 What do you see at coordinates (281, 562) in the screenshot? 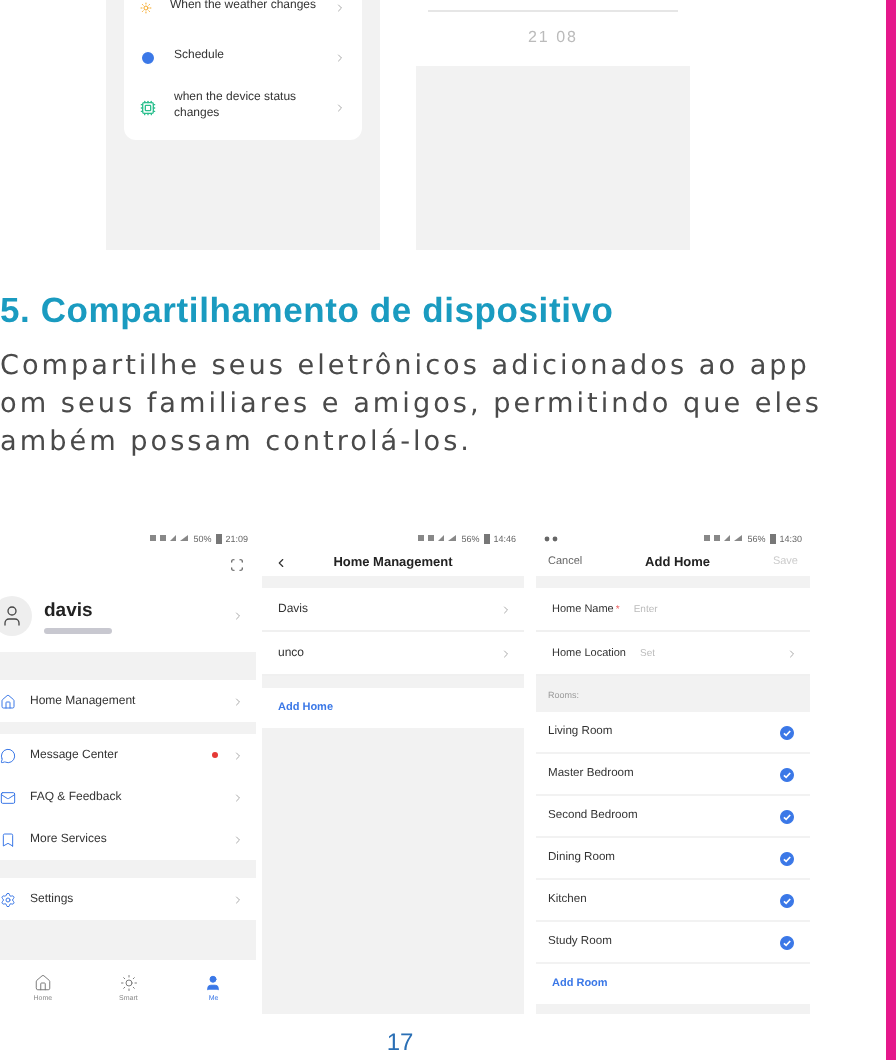
I see `back-icon` at bounding box center [281, 562].